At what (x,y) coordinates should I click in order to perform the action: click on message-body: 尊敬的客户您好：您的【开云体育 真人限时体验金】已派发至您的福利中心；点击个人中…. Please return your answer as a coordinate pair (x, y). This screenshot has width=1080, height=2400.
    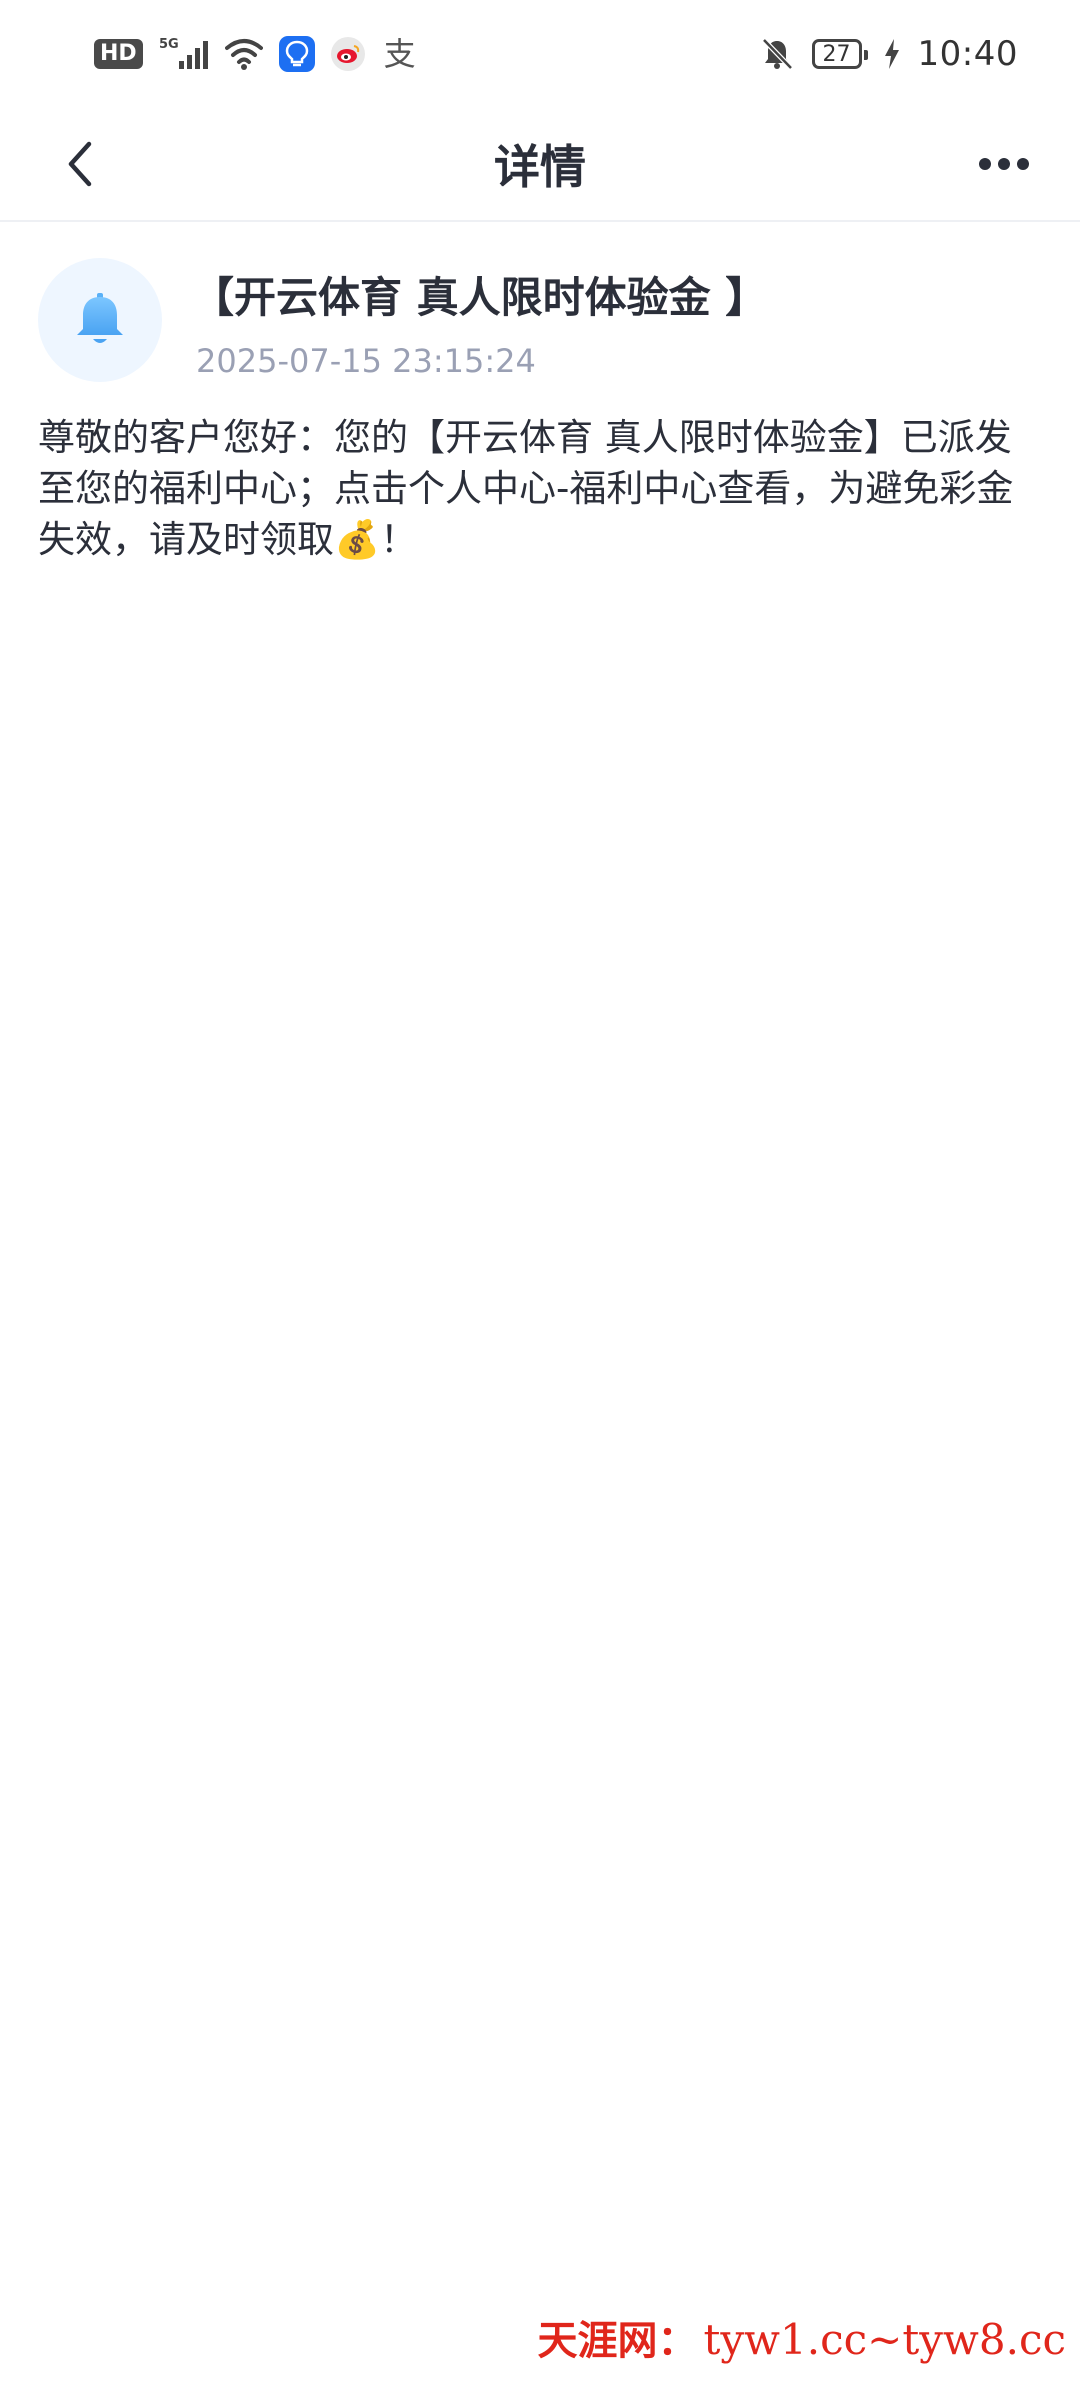
    Looking at the image, I should click on (526, 488).